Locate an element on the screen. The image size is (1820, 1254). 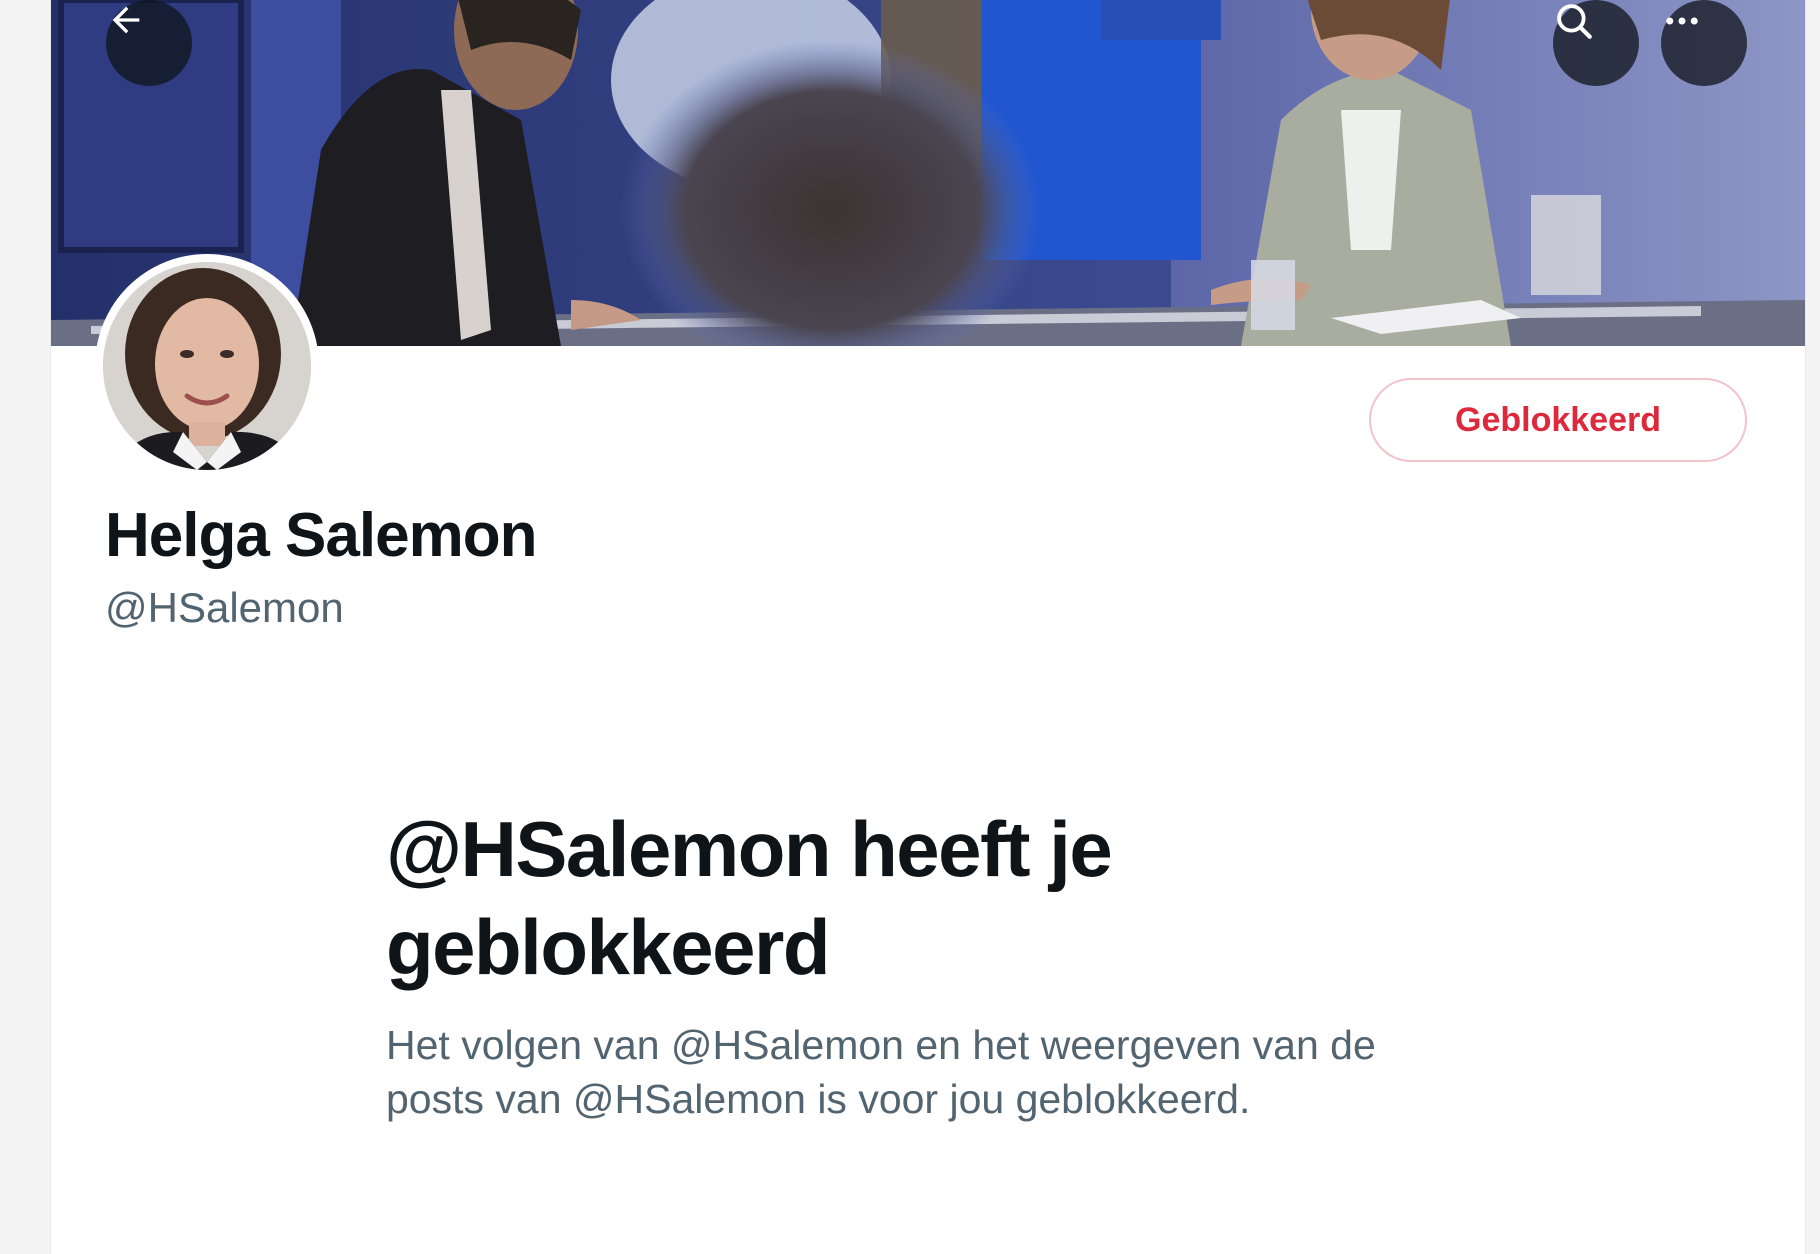
avatar is located at coordinates (207, 366).